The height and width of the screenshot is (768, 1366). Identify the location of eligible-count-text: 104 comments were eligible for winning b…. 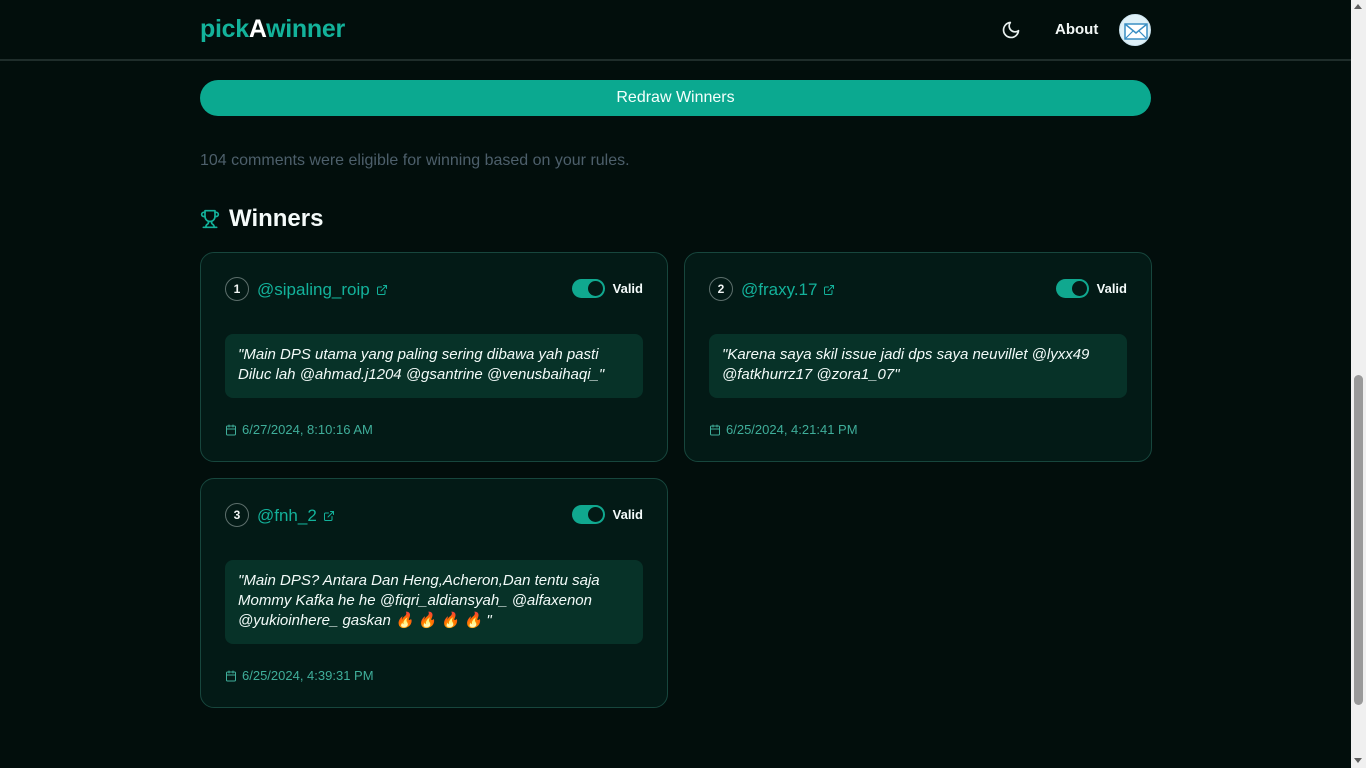
(415, 160).